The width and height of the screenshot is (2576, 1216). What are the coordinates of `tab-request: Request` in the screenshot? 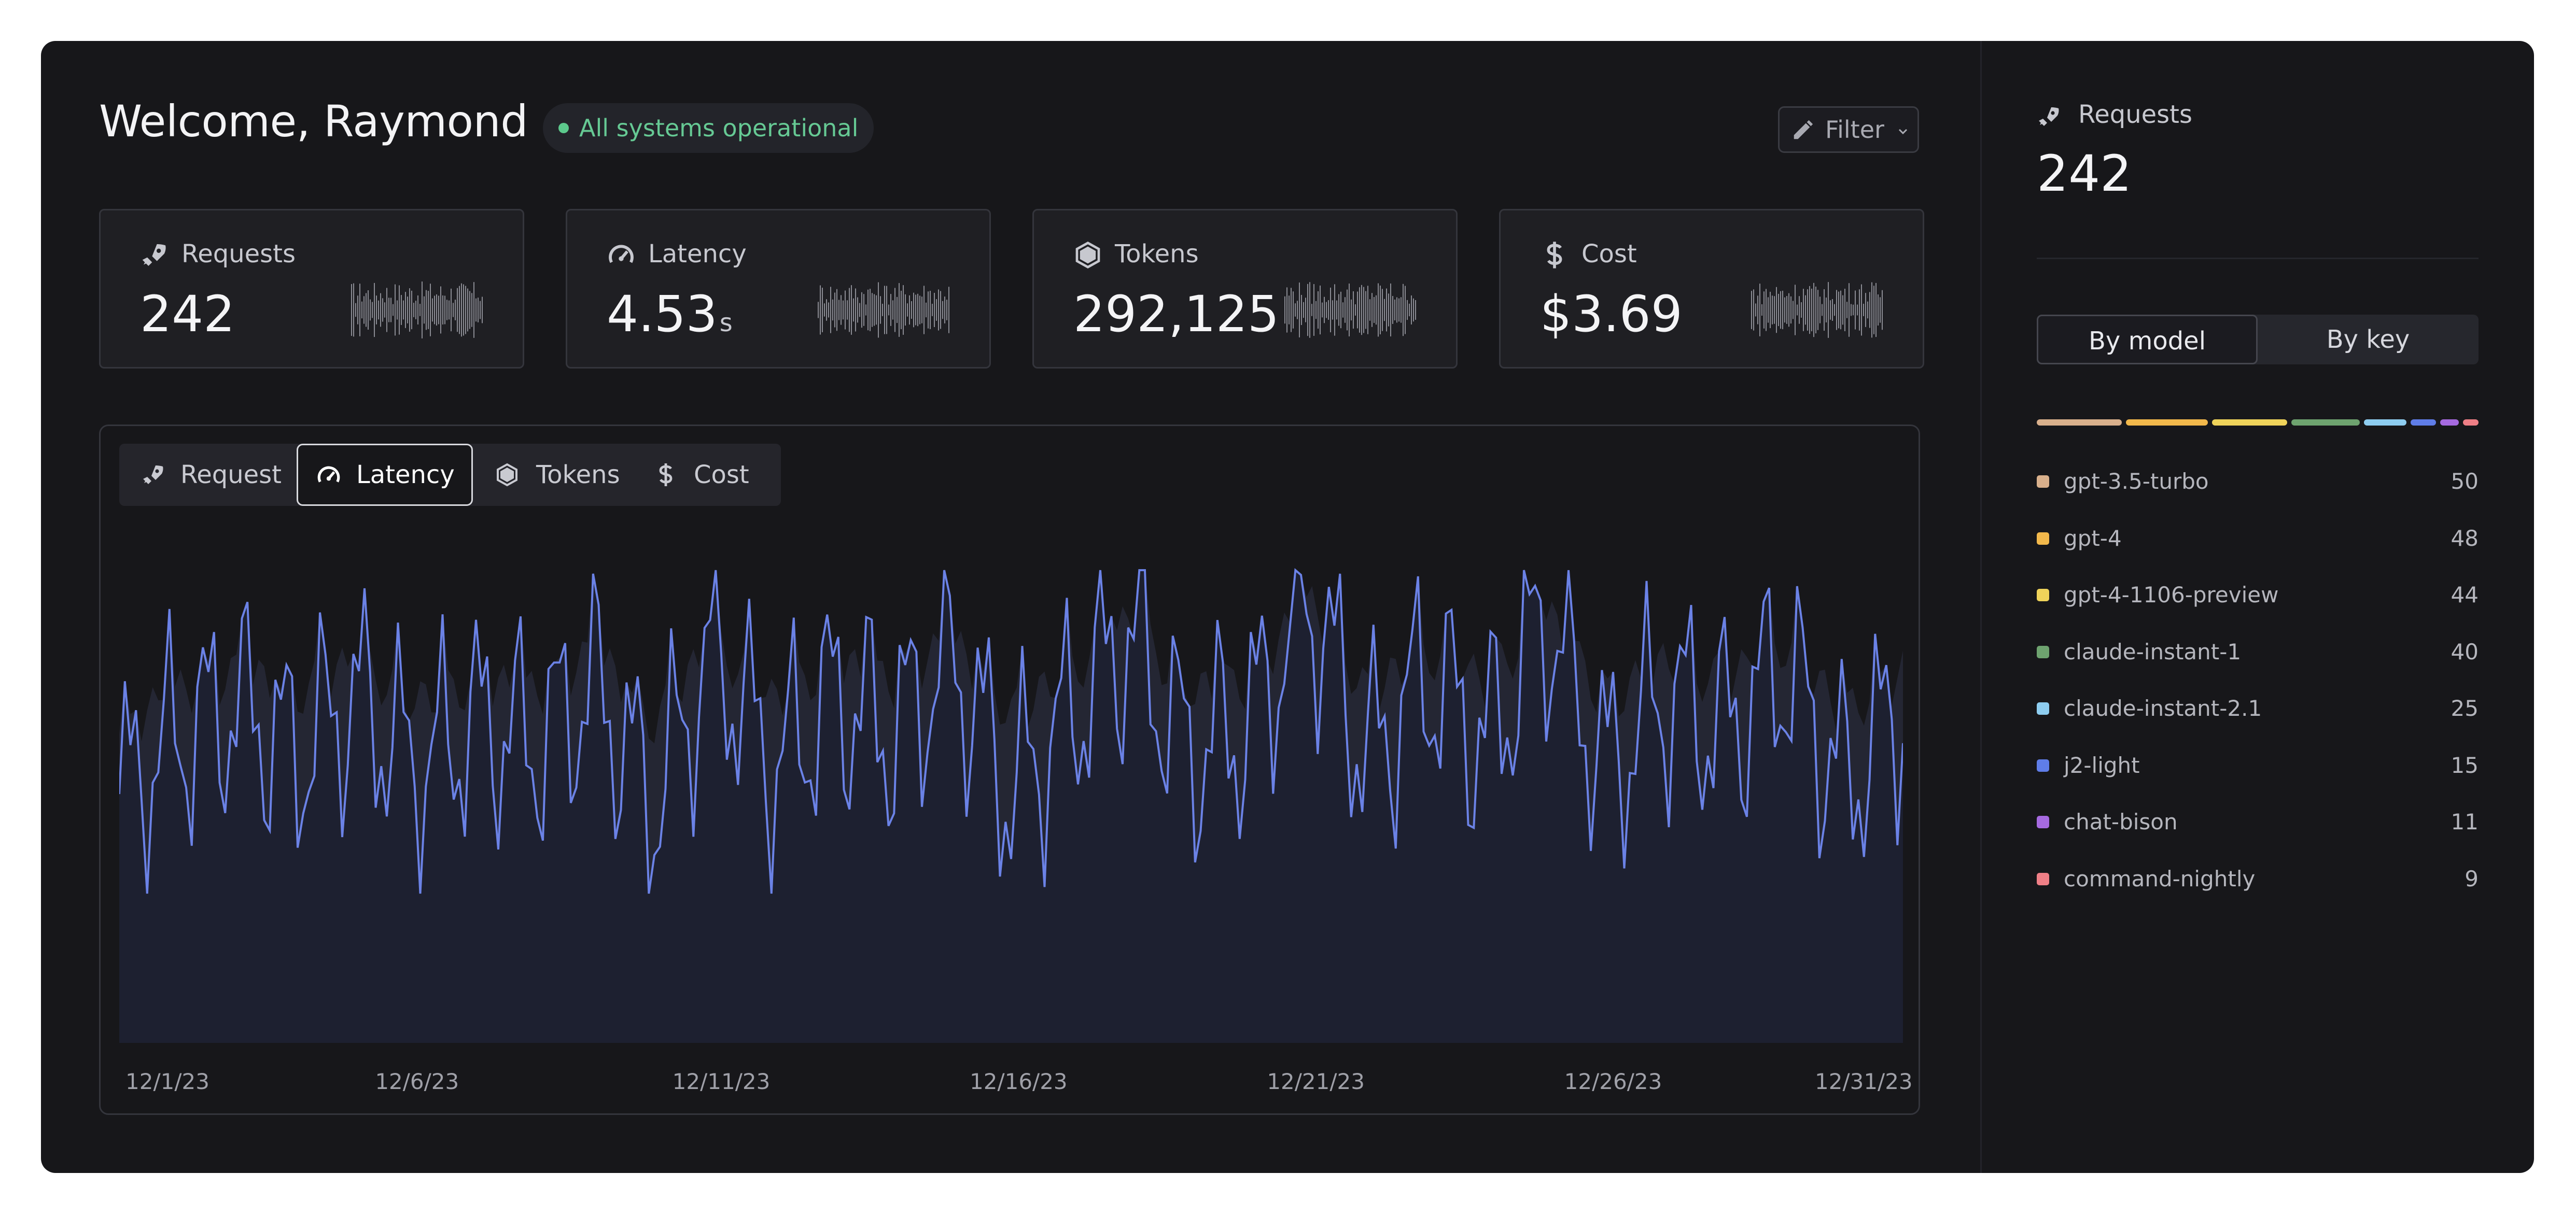 It's located at (203, 475).